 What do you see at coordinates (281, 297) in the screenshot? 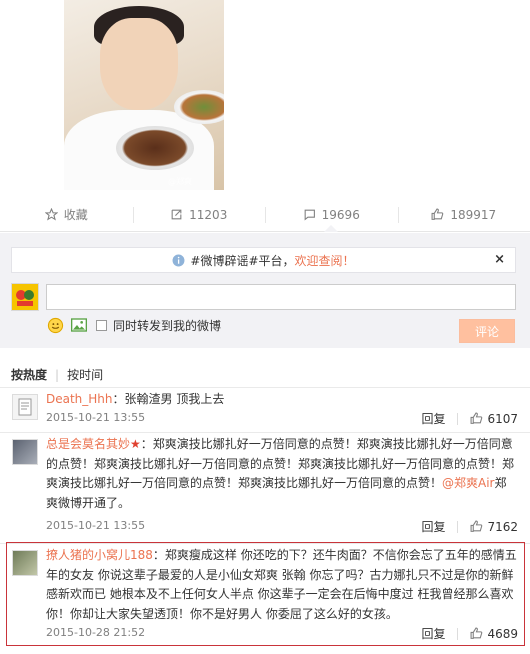
I see `comment-input` at bounding box center [281, 297].